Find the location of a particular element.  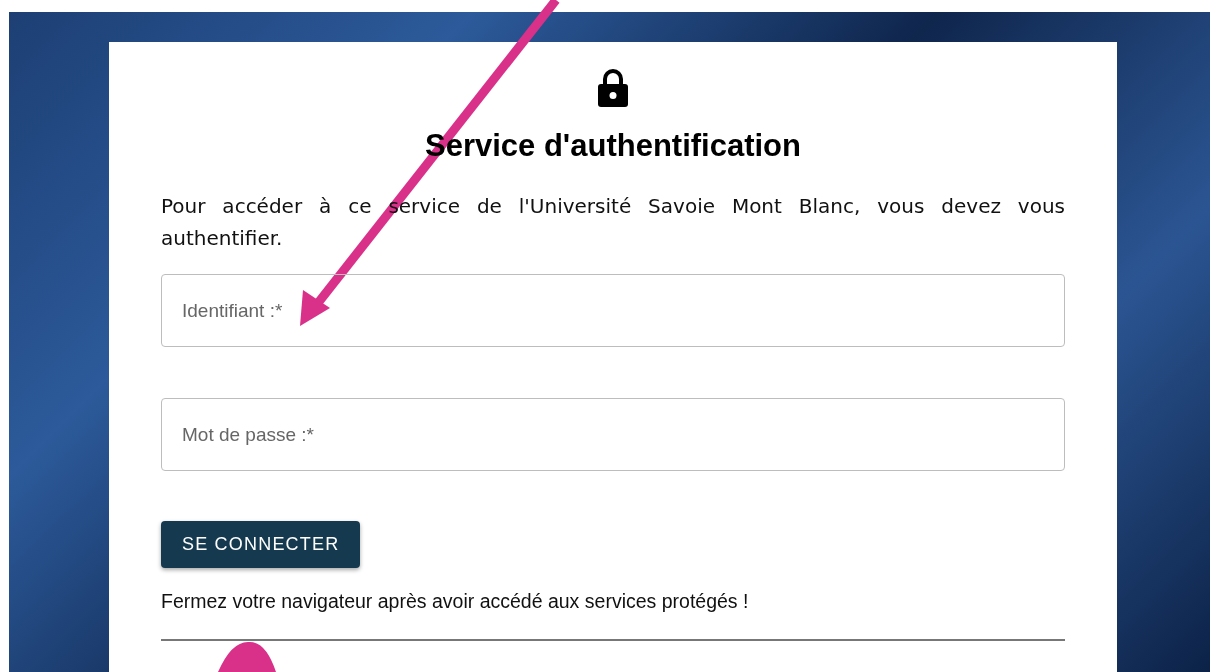

login-button: SE CONNECTER is located at coordinates (261, 544).